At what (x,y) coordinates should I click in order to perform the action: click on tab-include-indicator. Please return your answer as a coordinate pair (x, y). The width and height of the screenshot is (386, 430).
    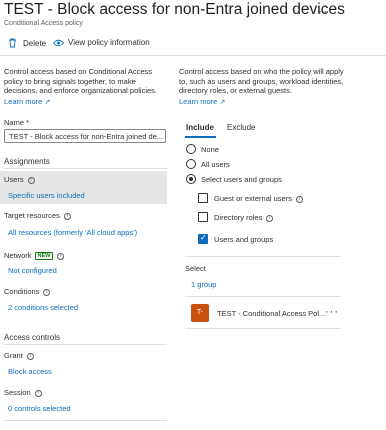
    Looking at the image, I should click on (200, 137).